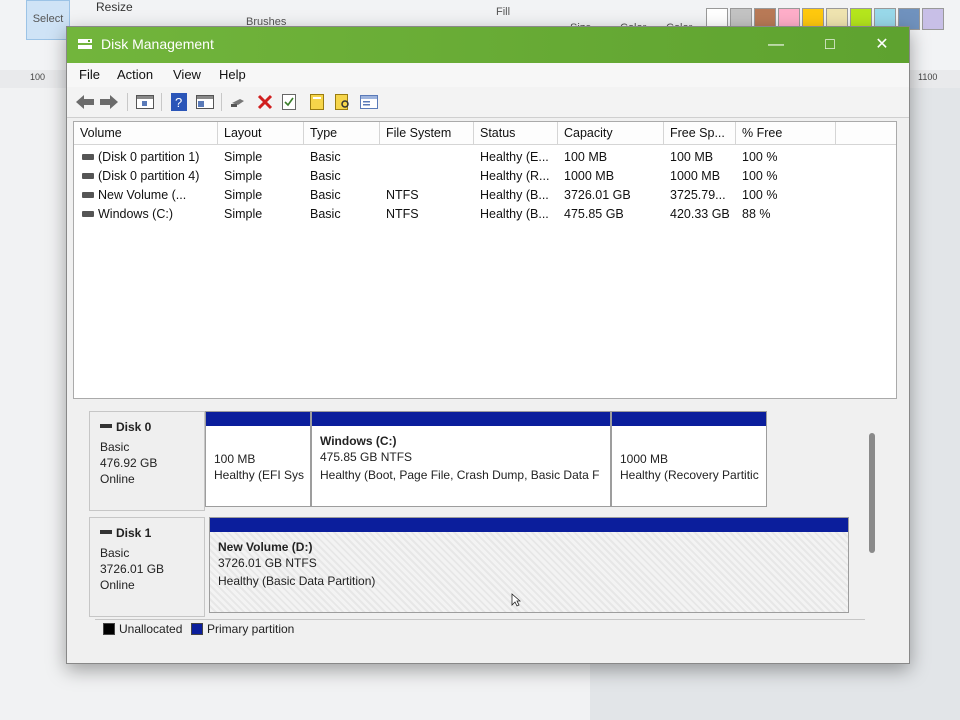 The height and width of the screenshot is (720, 960). I want to click on graphical-scrollbar, so click(872, 493).